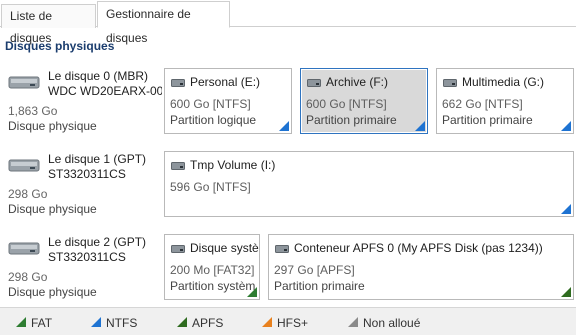 This screenshot has height=335, width=576. What do you see at coordinates (97, 159) in the screenshot?
I see `disk-name: Le disque 1 (GPT)` at bounding box center [97, 159].